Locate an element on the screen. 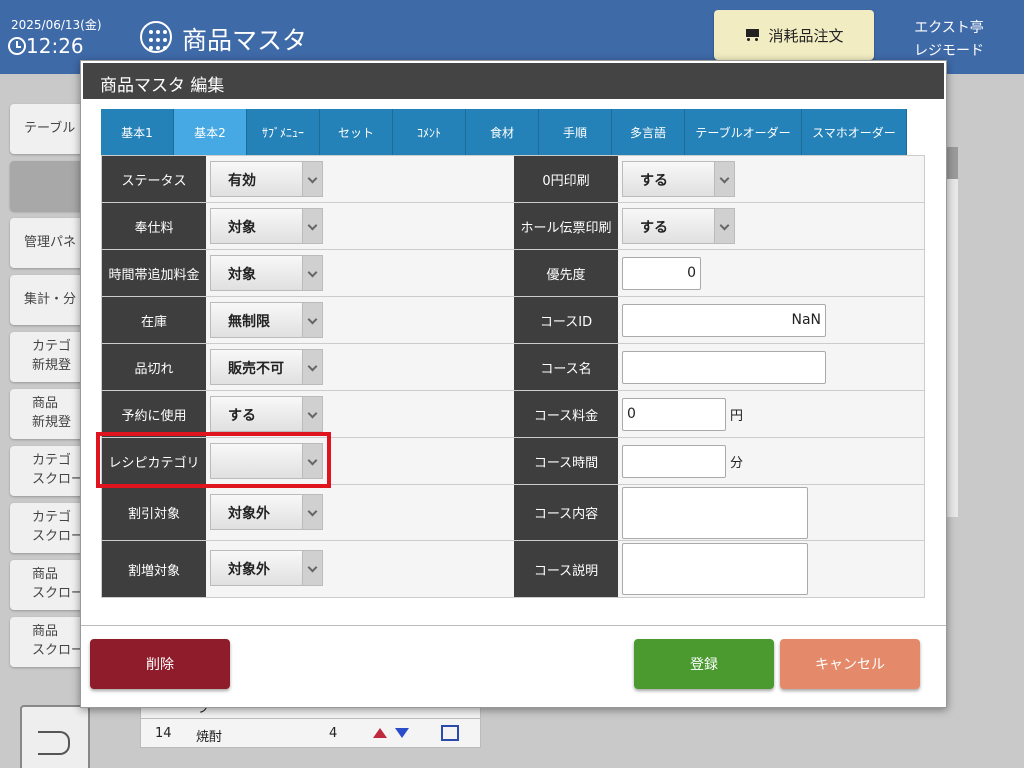 This screenshot has width=1024, height=768. zero-yen-print-label: 0円印刷 is located at coordinates (566, 179).